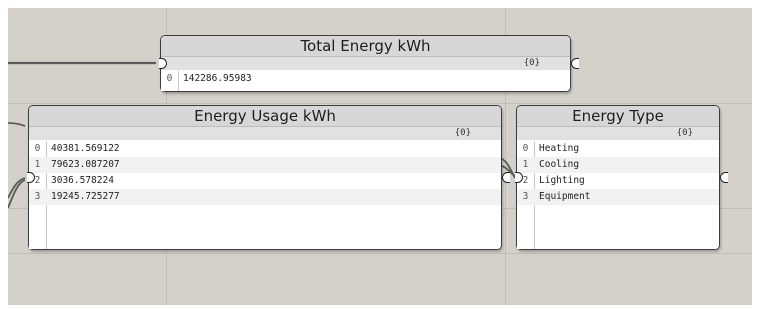 Image resolution: width=760 pixels, height=309 pixels. Describe the element at coordinates (85, 148) in the screenshot. I see `item-value: 40381.569122` at that location.